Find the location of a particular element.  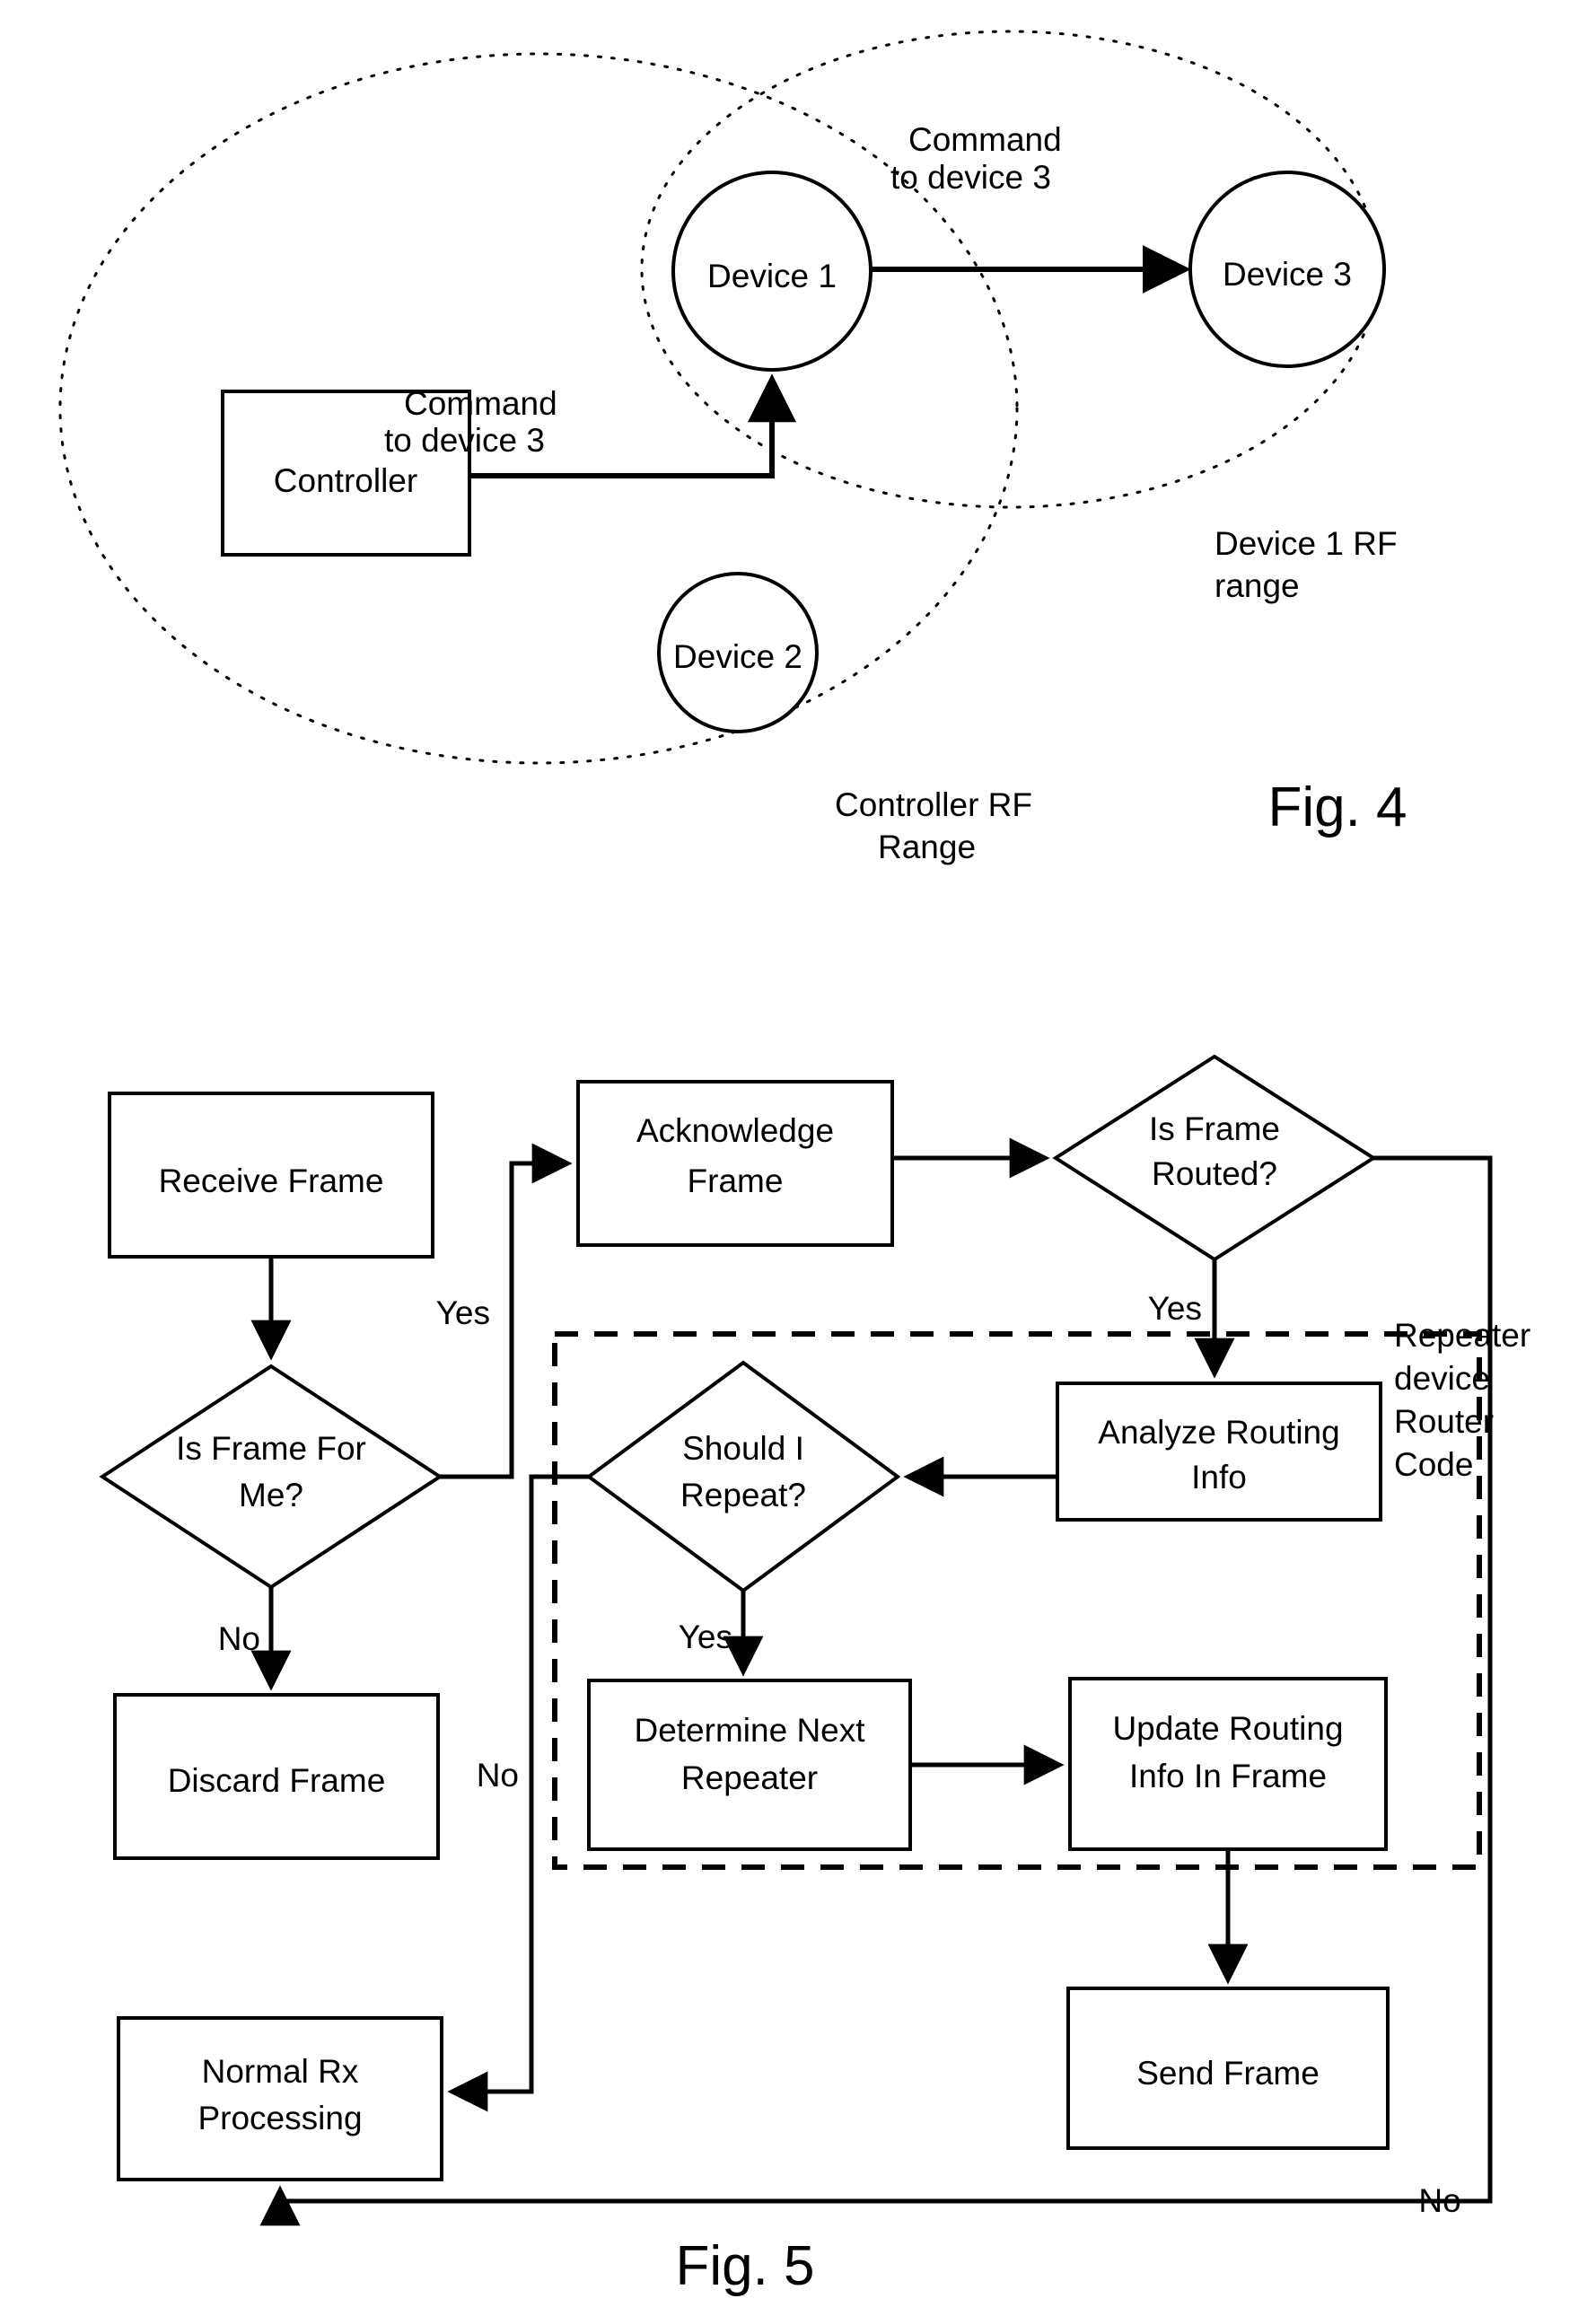

controller-rf-range-label-line2: Range is located at coordinates (927, 847).